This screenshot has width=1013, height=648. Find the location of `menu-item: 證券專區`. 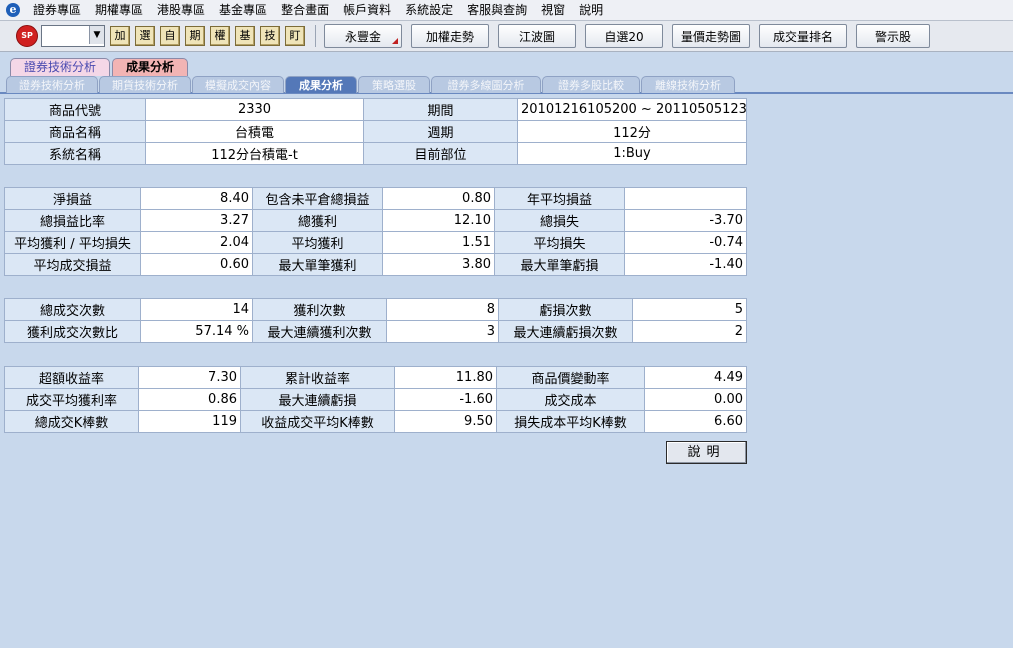

menu-item: 證券專區 is located at coordinates (57, 10).